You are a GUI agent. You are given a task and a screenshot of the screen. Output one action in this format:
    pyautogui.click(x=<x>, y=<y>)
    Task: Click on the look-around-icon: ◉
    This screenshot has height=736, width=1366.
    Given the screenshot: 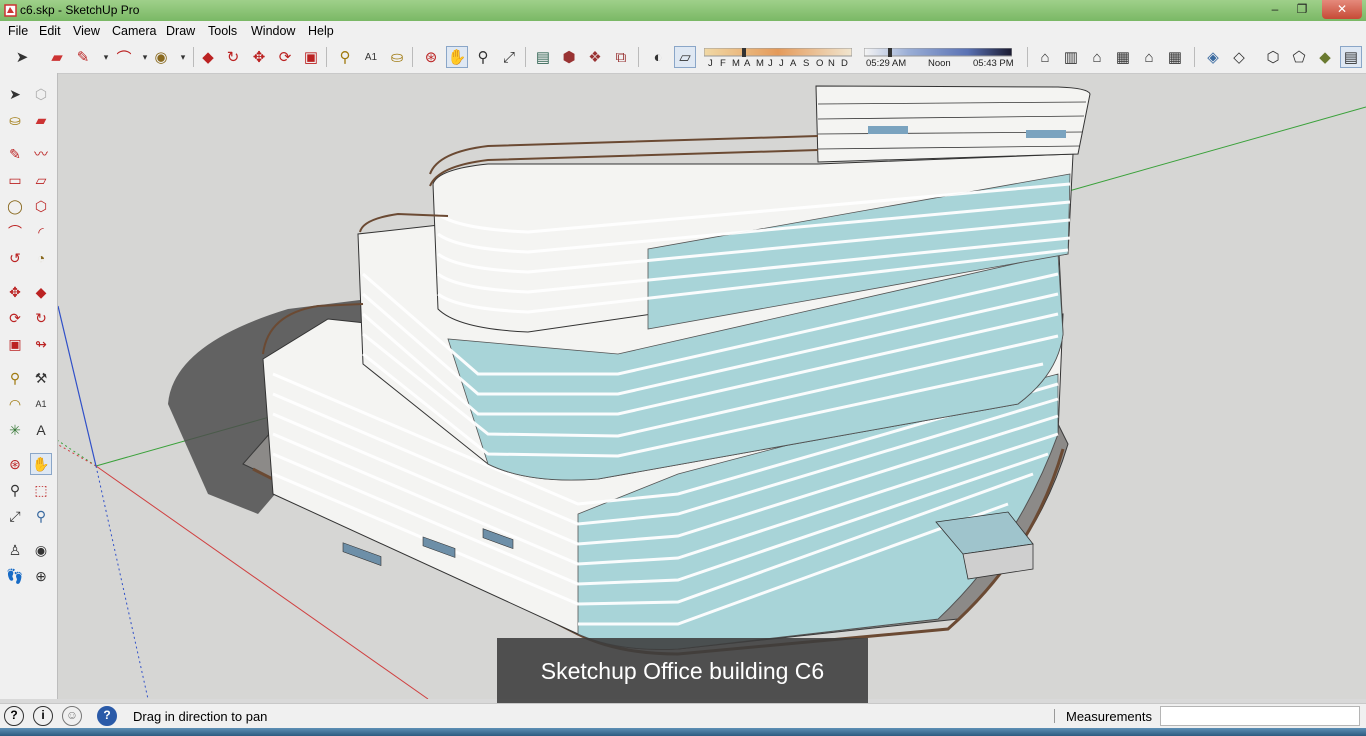 What is the action you would take?
    pyautogui.click(x=41, y=550)
    